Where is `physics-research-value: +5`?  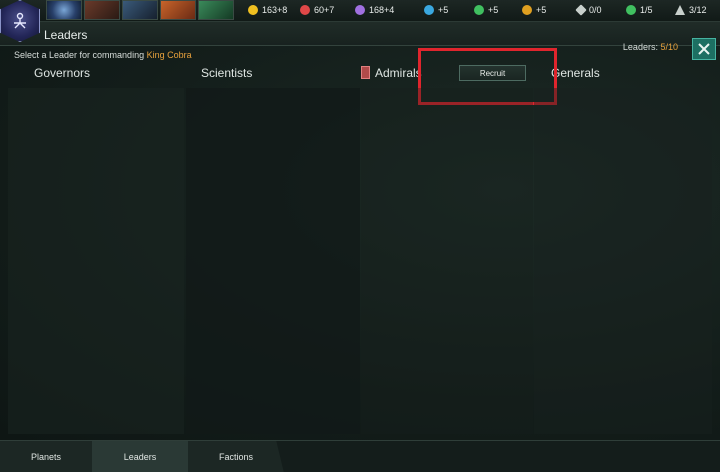
physics-research-value: +5 is located at coordinates (443, 10).